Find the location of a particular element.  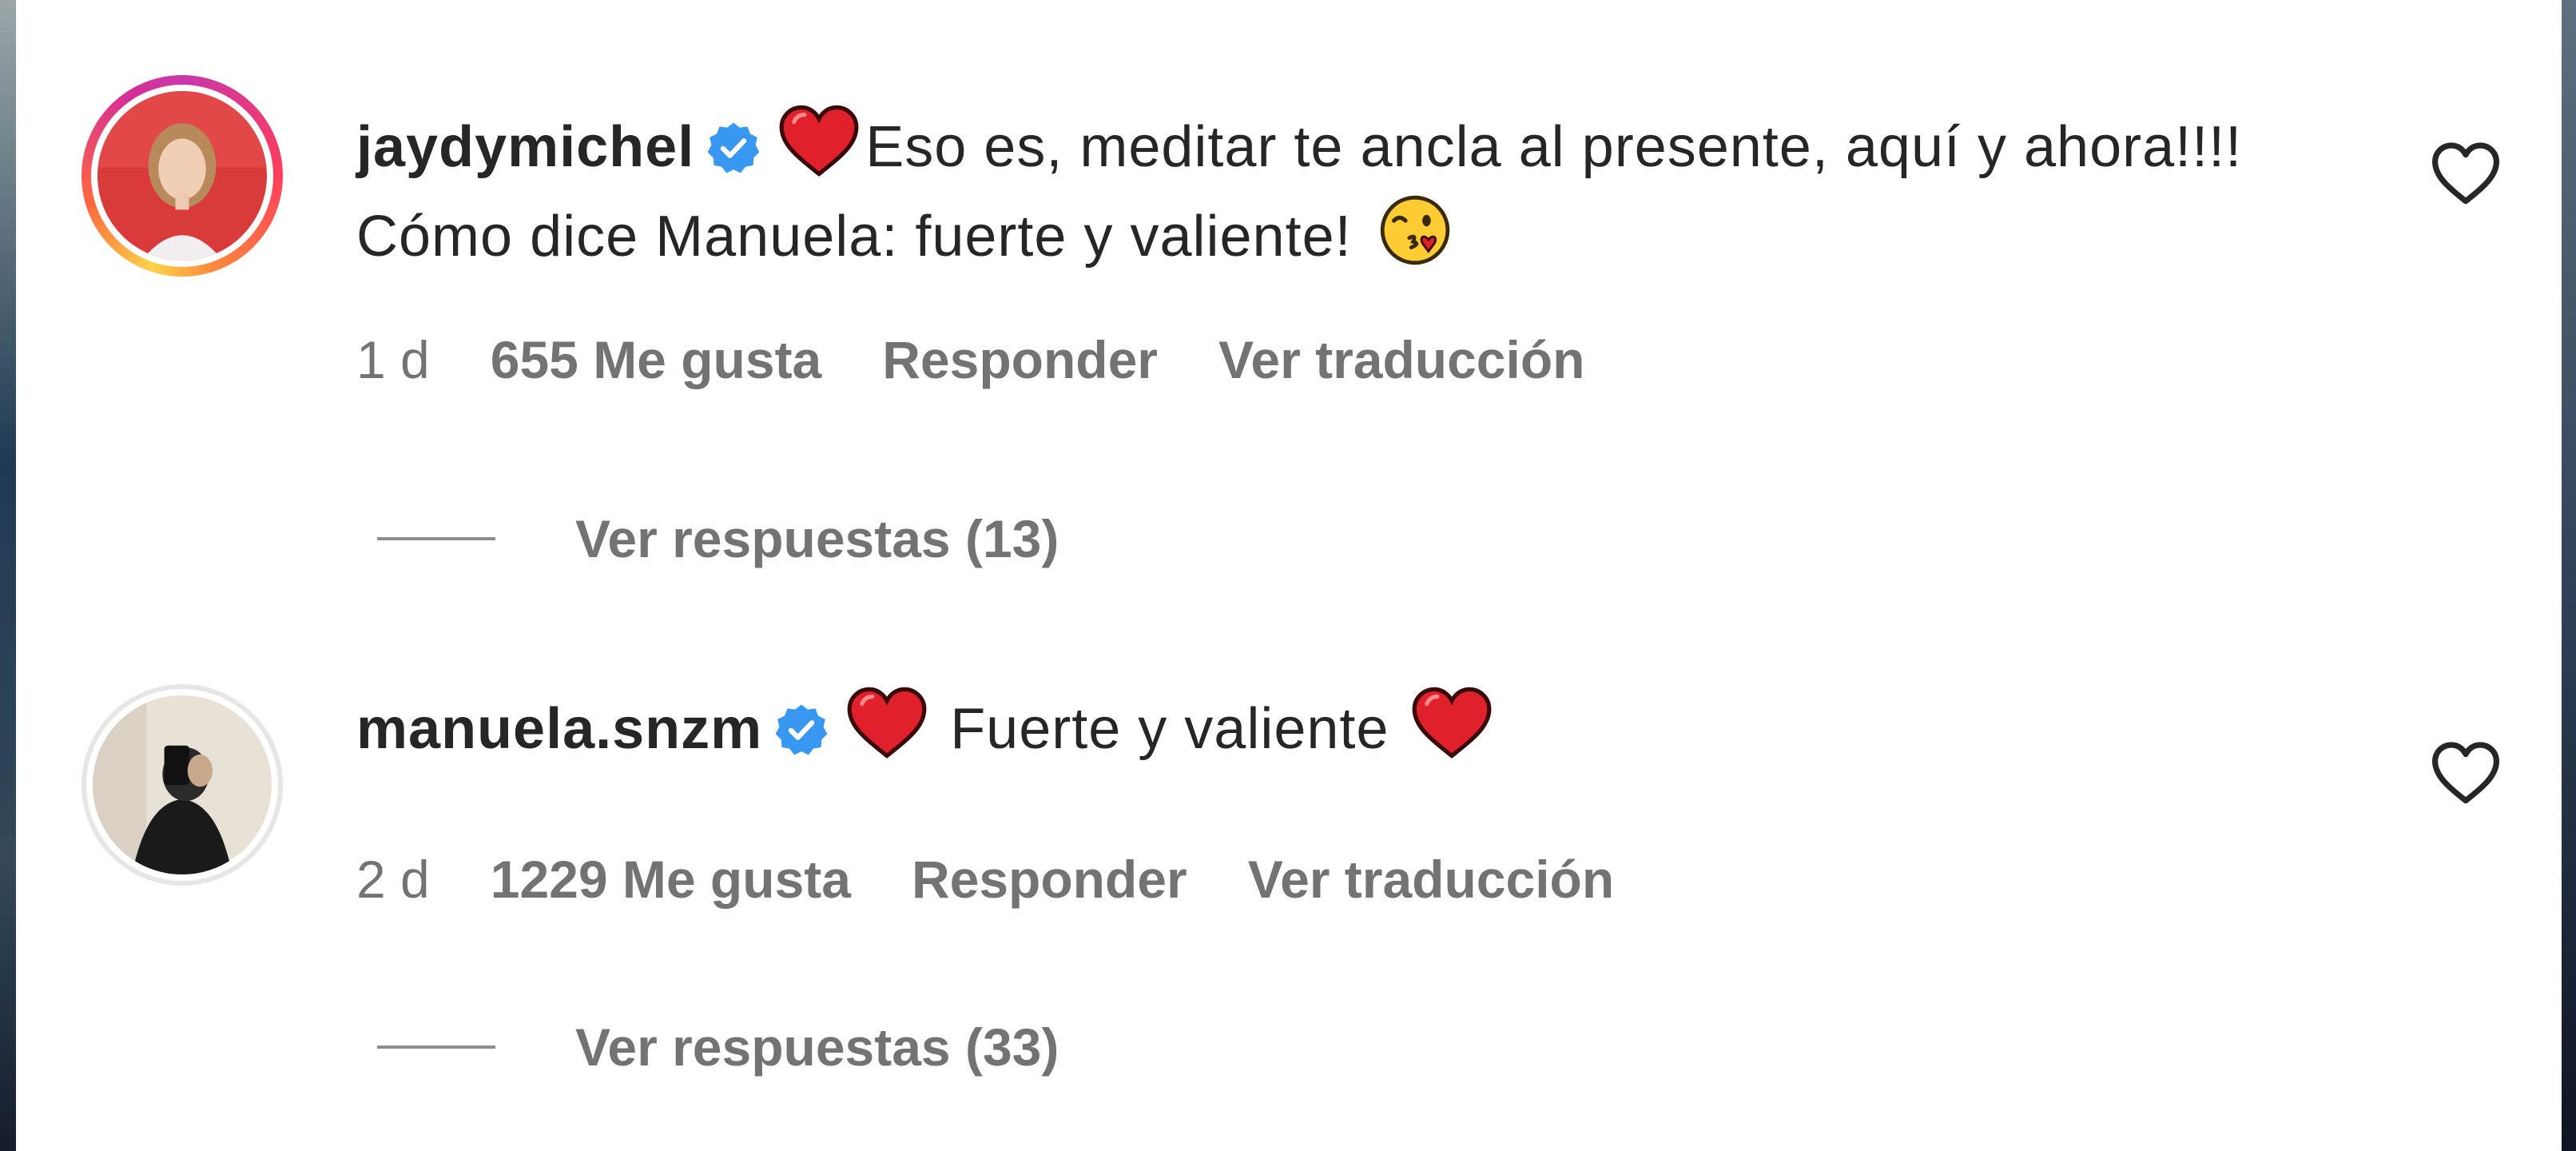

view-replies-label: Ver respuestas (13) is located at coordinates (817, 539).